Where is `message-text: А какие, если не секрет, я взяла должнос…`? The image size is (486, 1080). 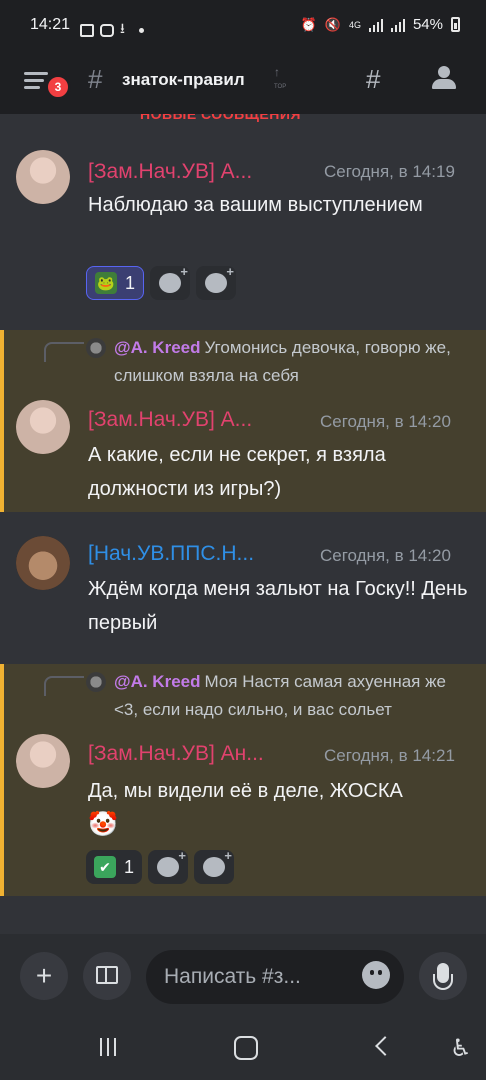
message-text: А какие, если не секрет, я взяла должнос… is located at coordinates (237, 472).